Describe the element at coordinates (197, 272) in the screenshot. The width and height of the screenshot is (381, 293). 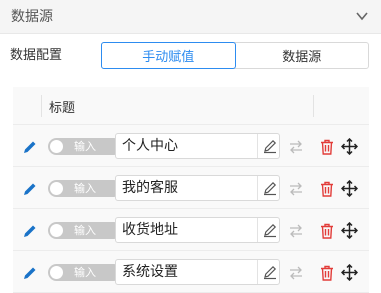
I see `title-input: 系统设置` at that location.